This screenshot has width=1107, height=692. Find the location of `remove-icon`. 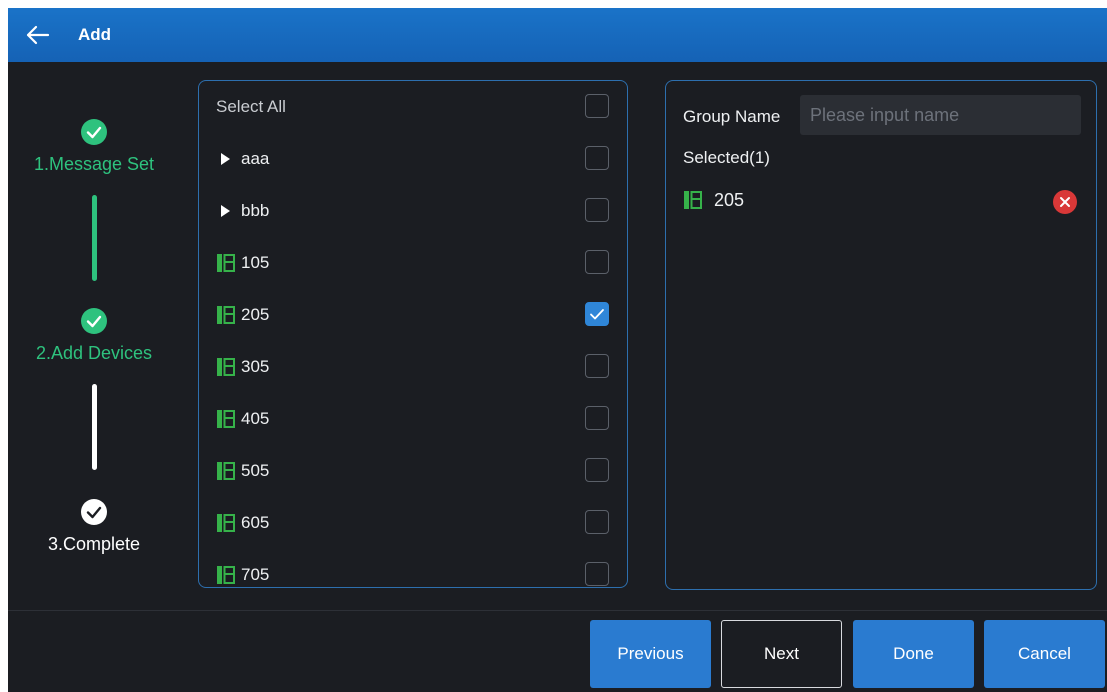

remove-icon is located at coordinates (1065, 202).